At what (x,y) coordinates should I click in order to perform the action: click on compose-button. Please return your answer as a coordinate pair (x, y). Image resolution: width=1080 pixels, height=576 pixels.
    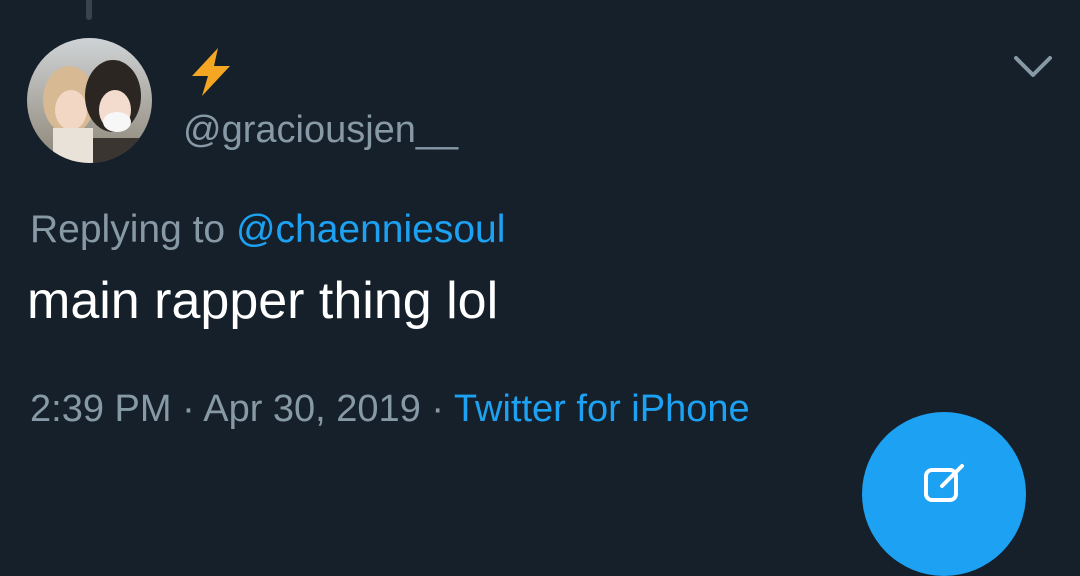
    Looking at the image, I should click on (944, 494).